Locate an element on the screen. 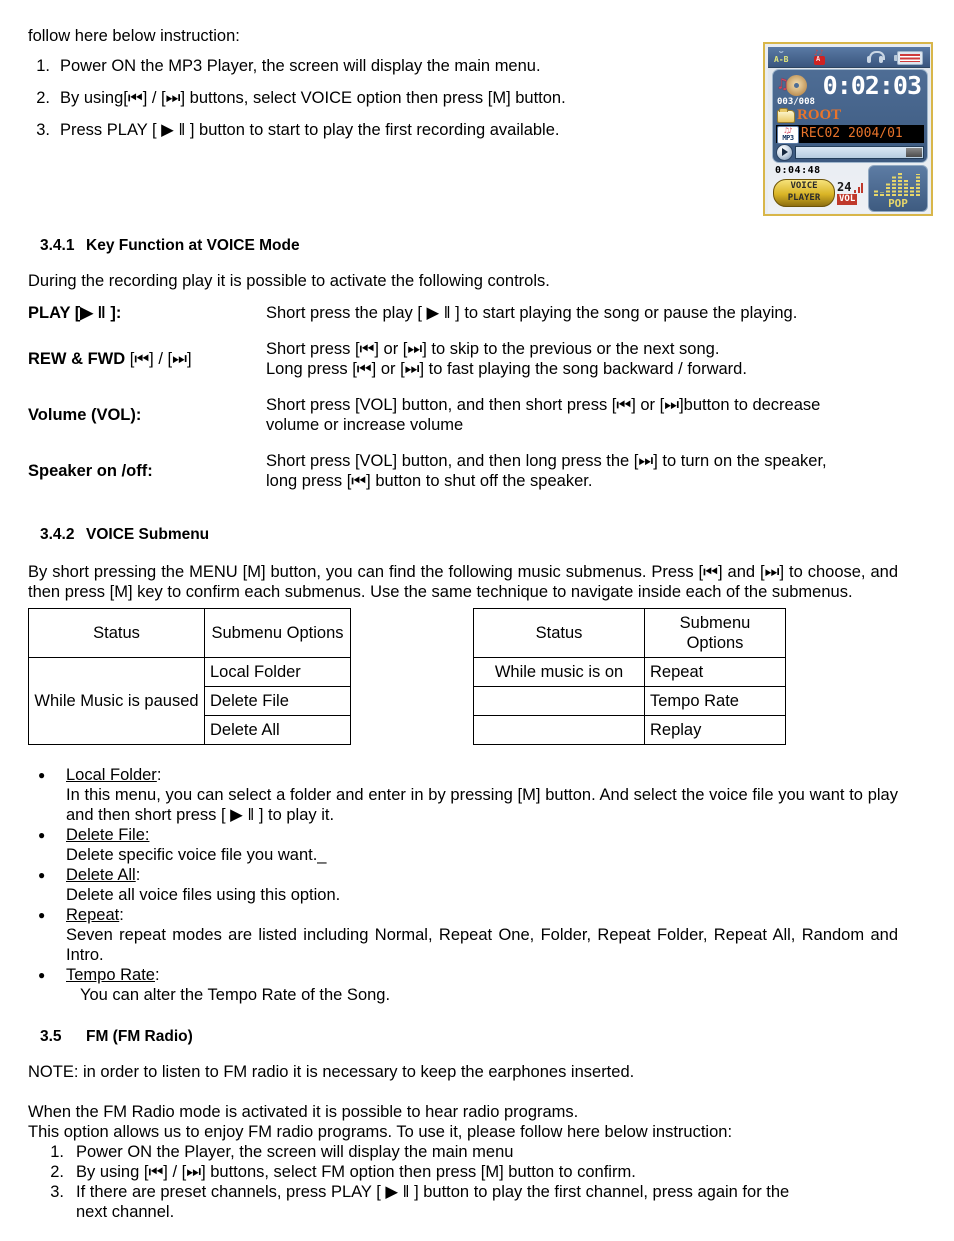  bullet-term: Local Folder is located at coordinates (111, 775).